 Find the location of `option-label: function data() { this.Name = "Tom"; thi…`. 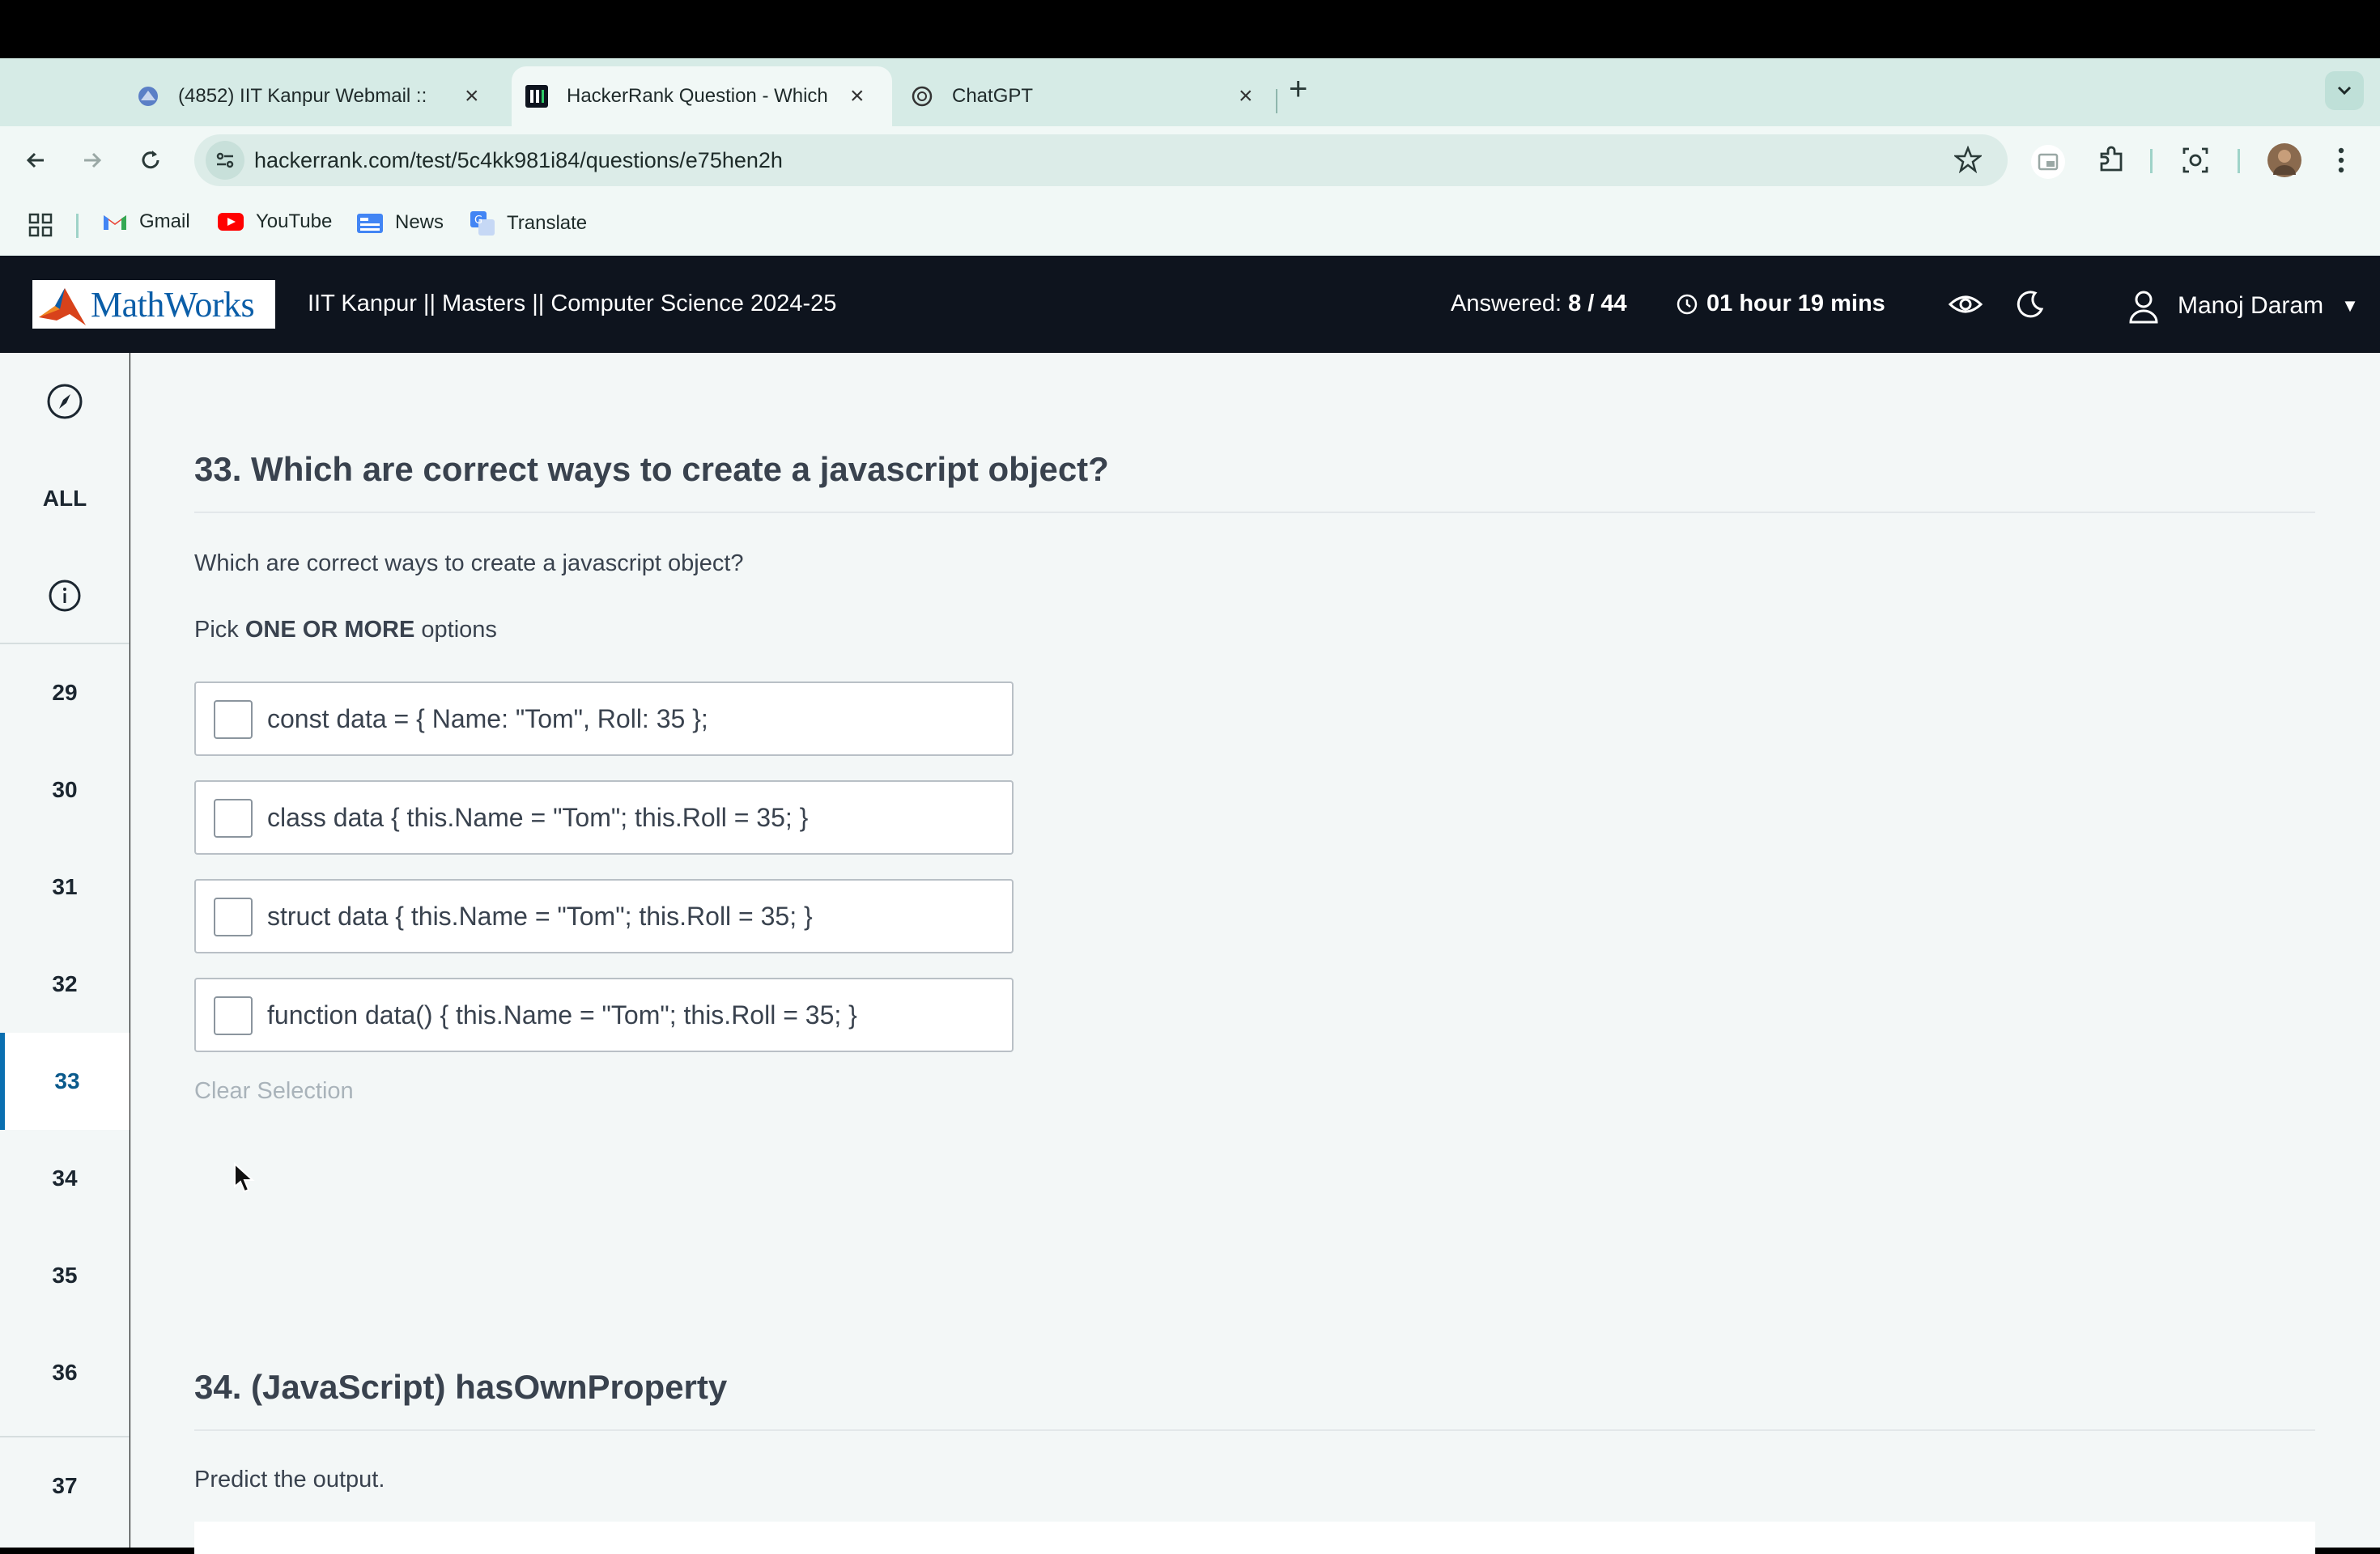

option-label: function data() { this.Name = "Tom"; thi… is located at coordinates (562, 1015).